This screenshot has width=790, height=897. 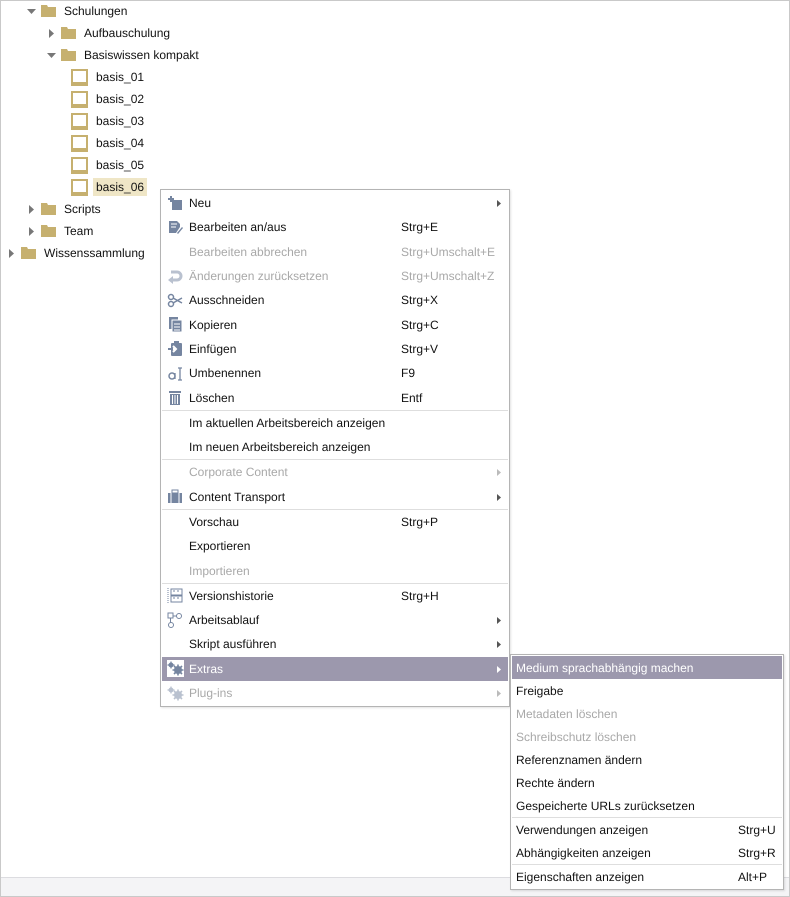 What do you see at coordinates (335, 300) in the screenshot?
I see `menu-item: Ausschneiden Strg+X` at bounding box center [335, 300].